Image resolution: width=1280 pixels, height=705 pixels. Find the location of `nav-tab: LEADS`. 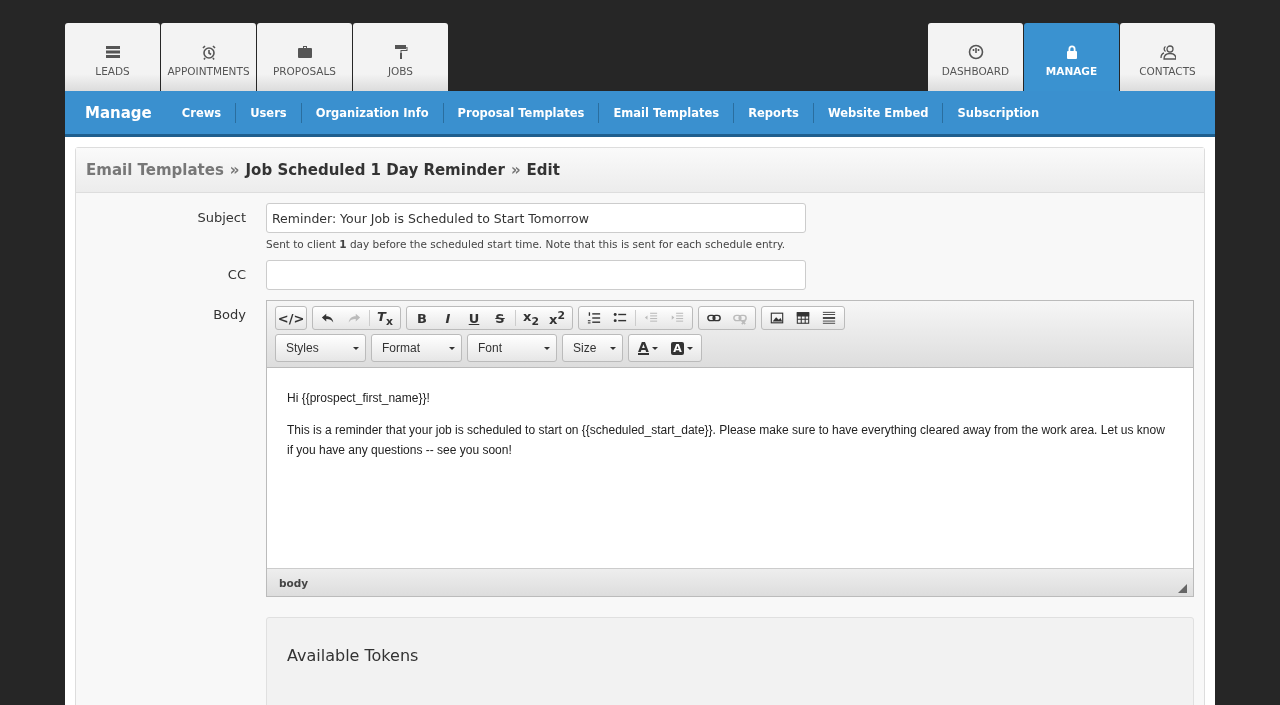

nav-tab: LEADS is located at coordinates (112, 57).